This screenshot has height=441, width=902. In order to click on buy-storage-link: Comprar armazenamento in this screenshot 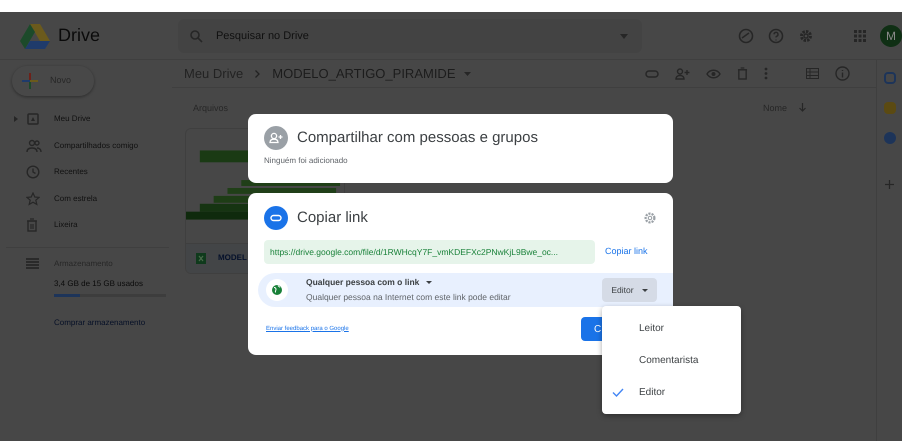, I will do `click(113, 322)`.